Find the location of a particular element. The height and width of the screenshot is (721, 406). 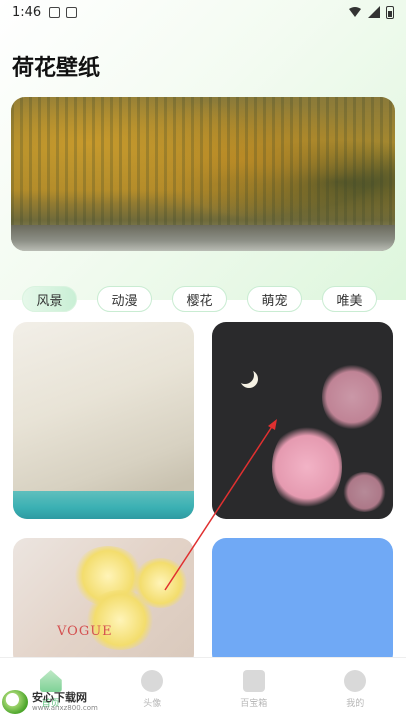

tab-anime: 动漫 is located at coordinates (124, 299).